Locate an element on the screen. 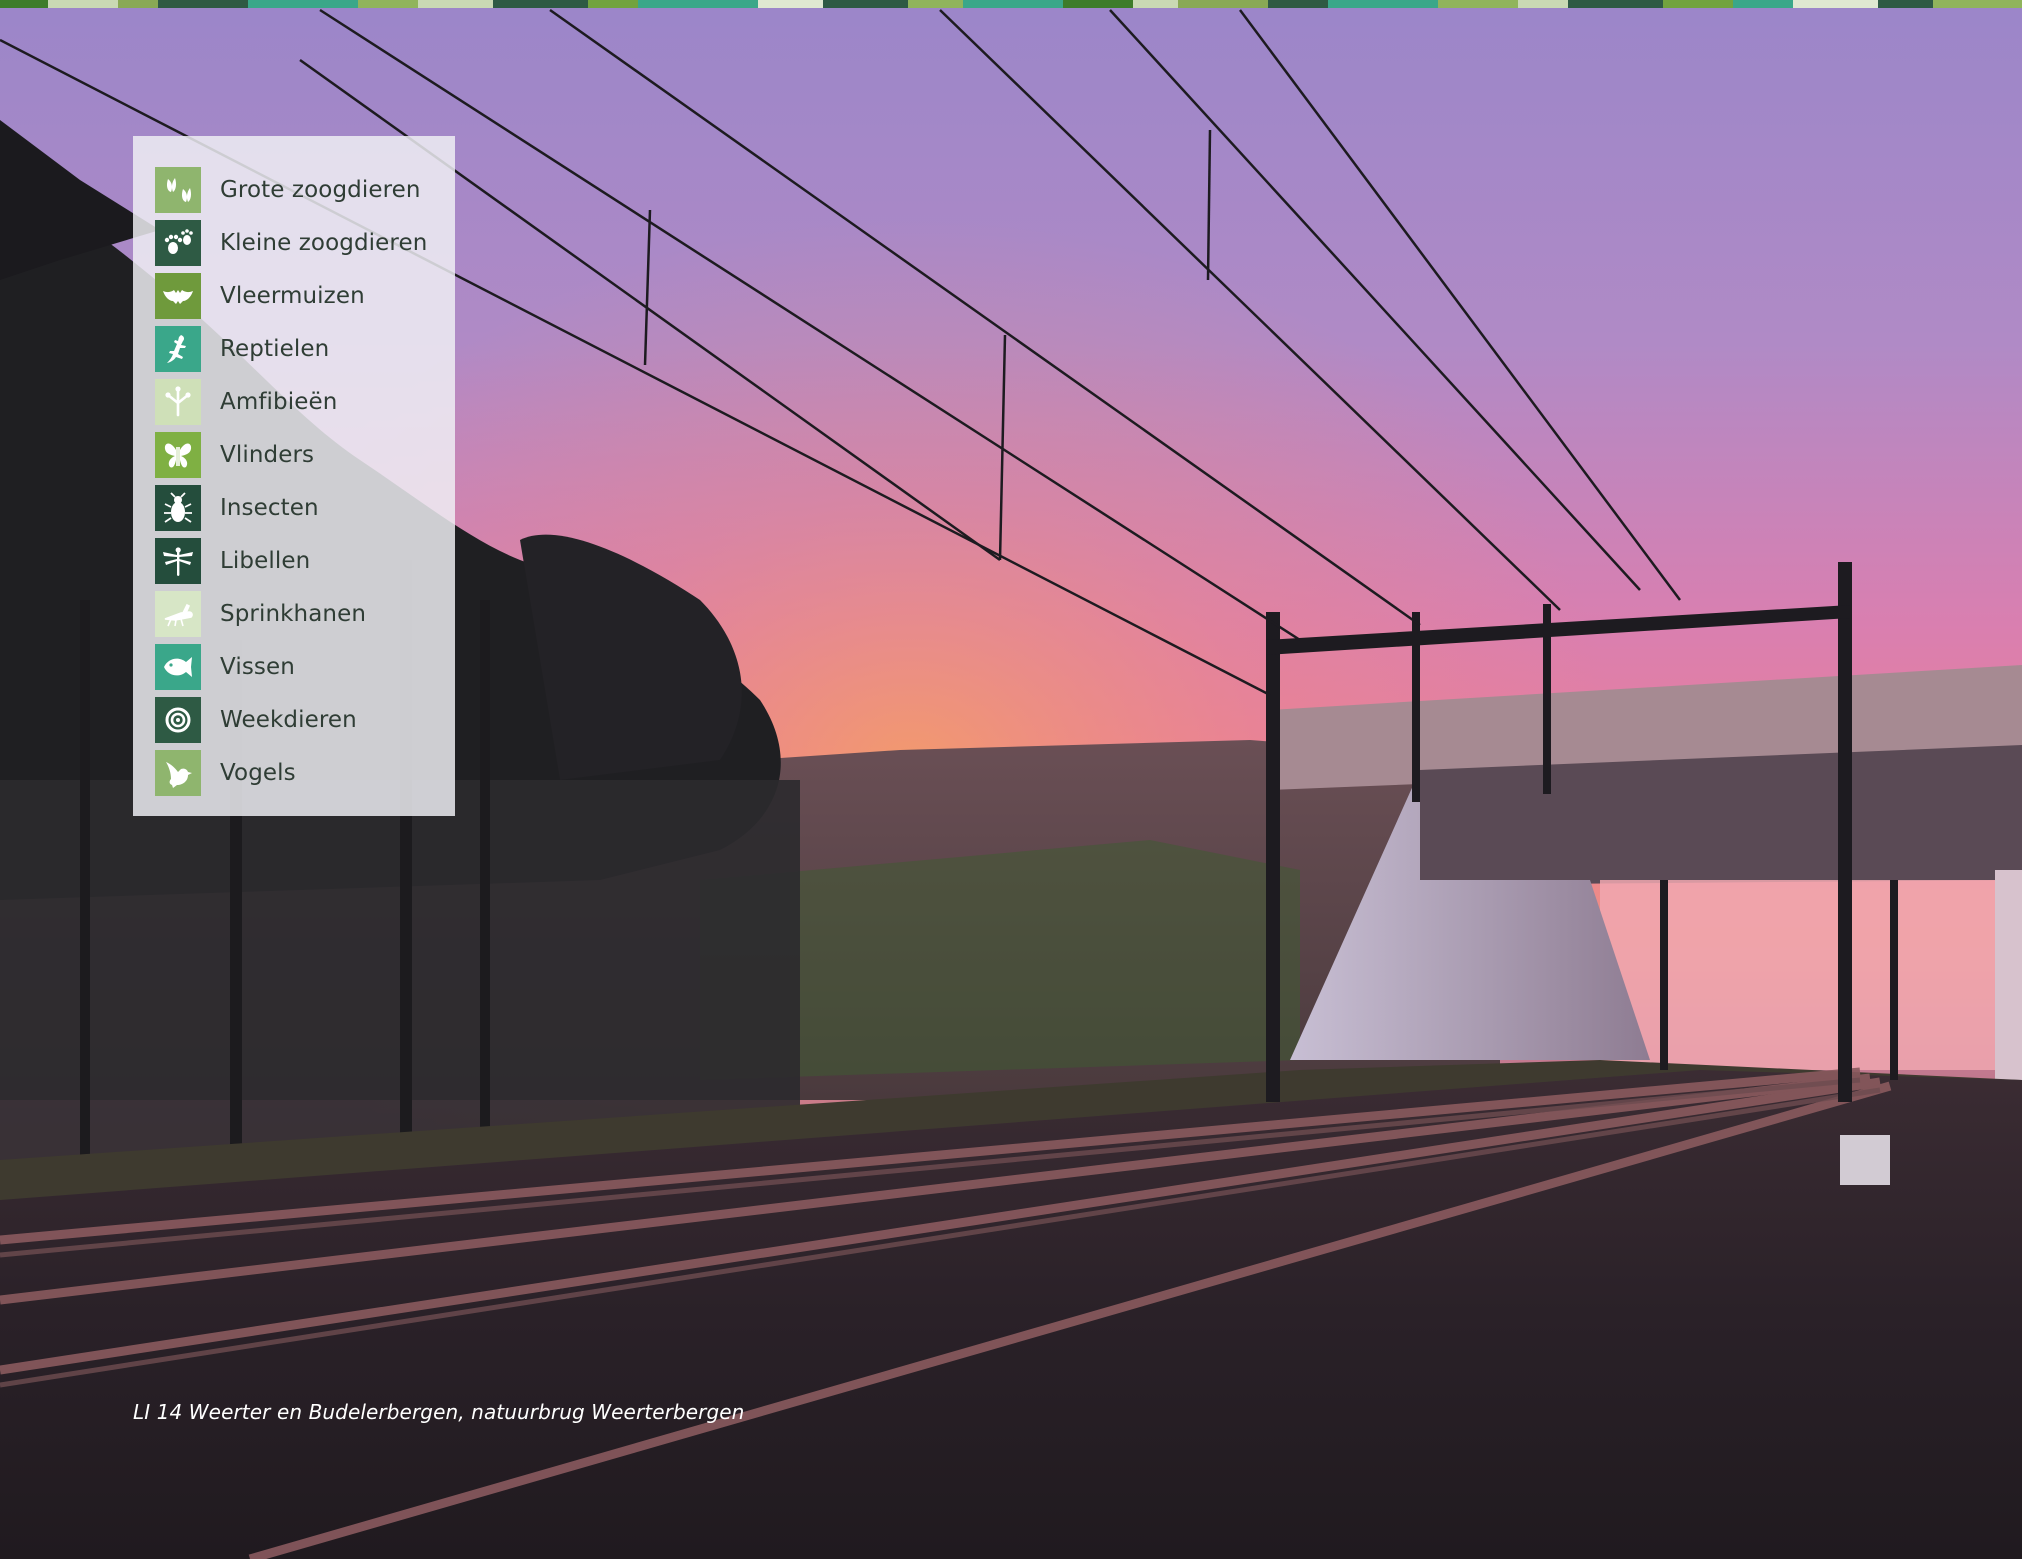 The width and height of the screenshot is (2022, 1559). legend-item: Reptielen is located at coordinates (242, 349).